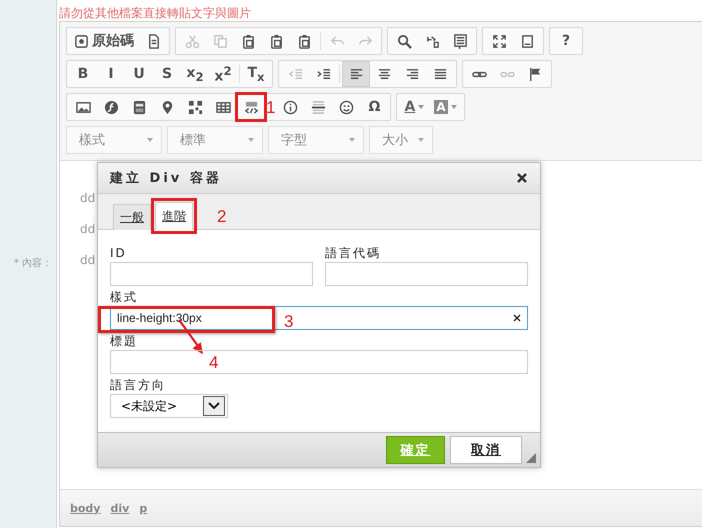  Describe the element at coordinates (166, 178) in the screenshot. I see `dialog-title: 建立 Div 容器` at that location.